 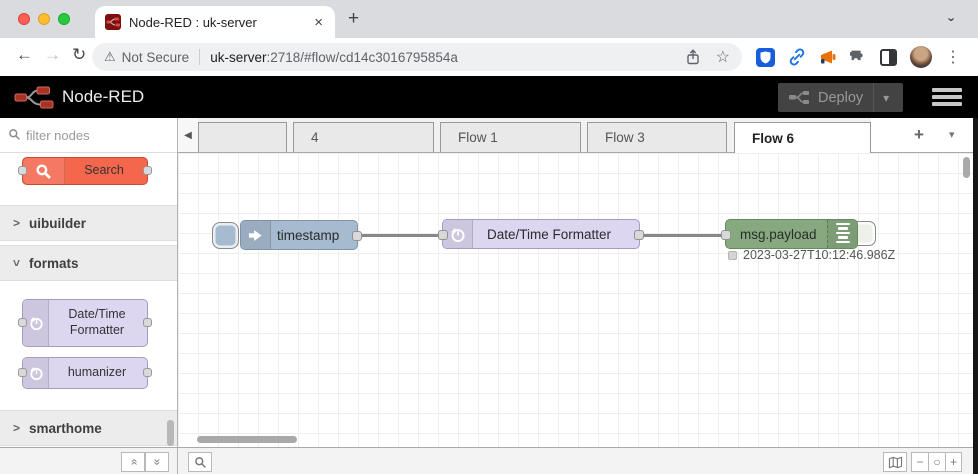 I want to click on palette-node-humanizer: humanizer, so click(x=85, y=373).